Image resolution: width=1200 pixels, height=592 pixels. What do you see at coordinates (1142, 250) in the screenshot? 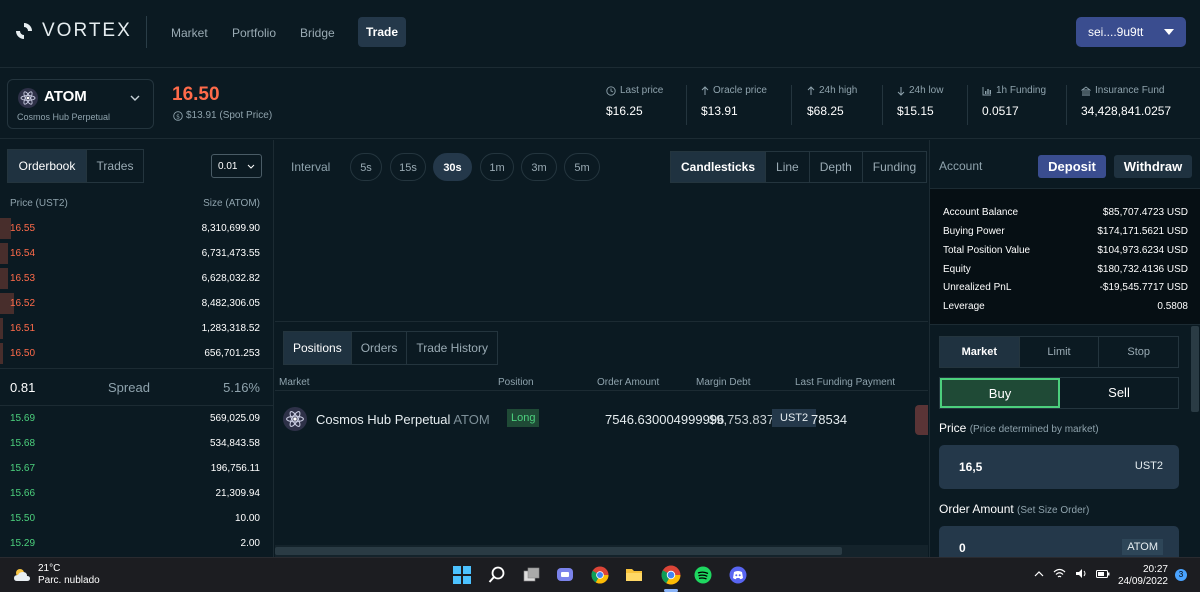
I see `account-row-value: $104,973.6234 USD` at bounding box center [1142, 250].